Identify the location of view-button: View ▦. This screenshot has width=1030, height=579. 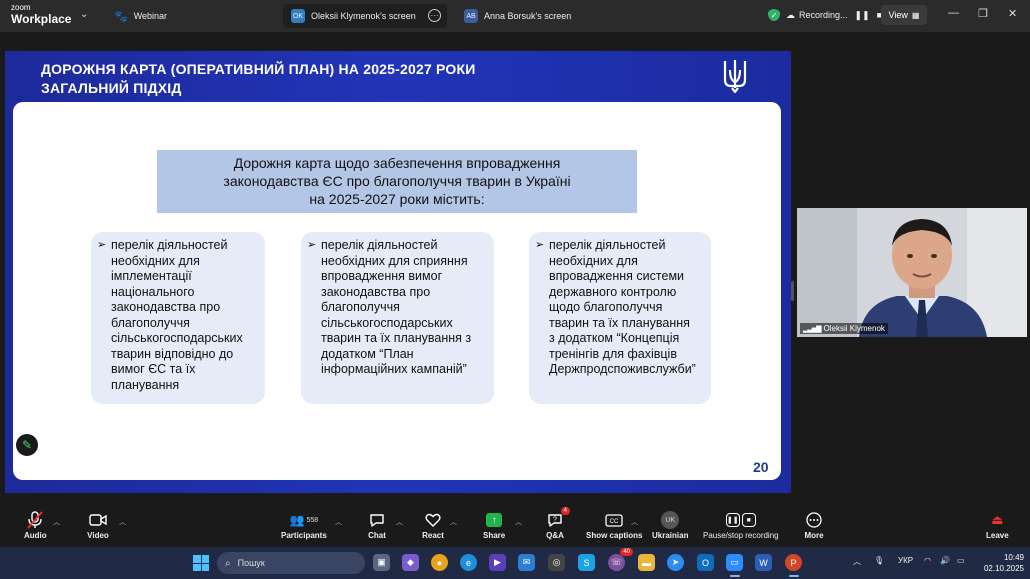
(904, 15).